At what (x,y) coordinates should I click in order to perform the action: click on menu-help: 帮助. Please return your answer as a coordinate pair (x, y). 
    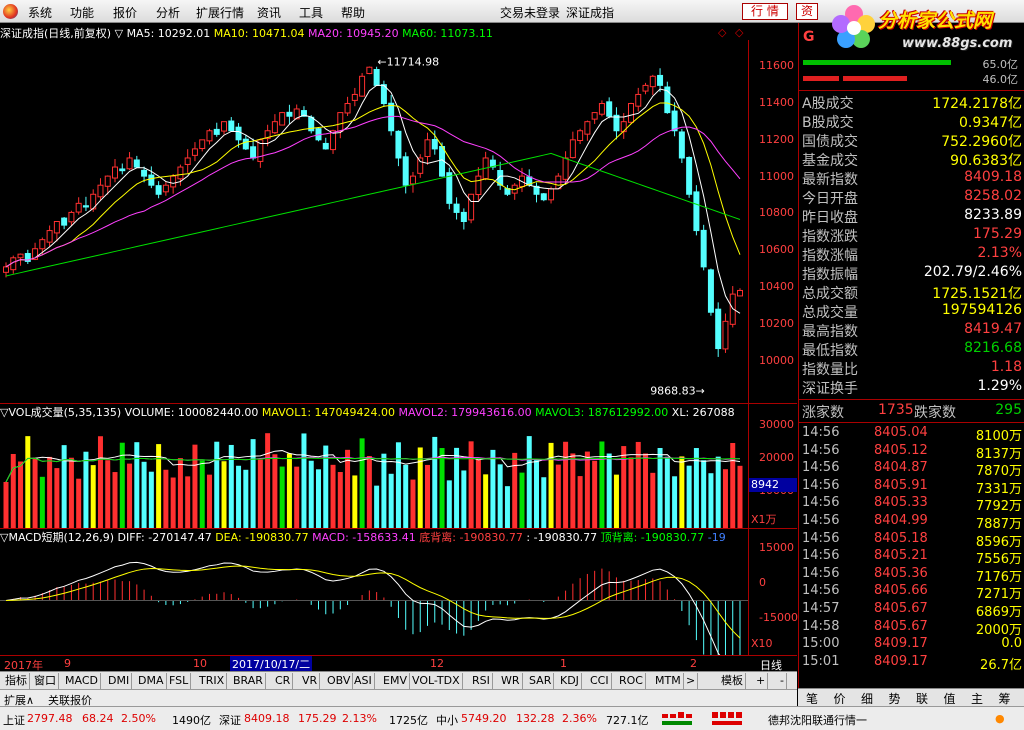
    Looking at the image, I should click on (353, 12).